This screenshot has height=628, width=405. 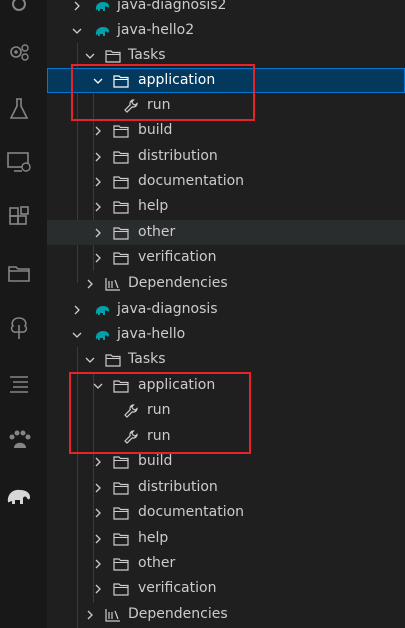 I want to click on project-row: java-diagnosis2, so click(x=226, y=9).